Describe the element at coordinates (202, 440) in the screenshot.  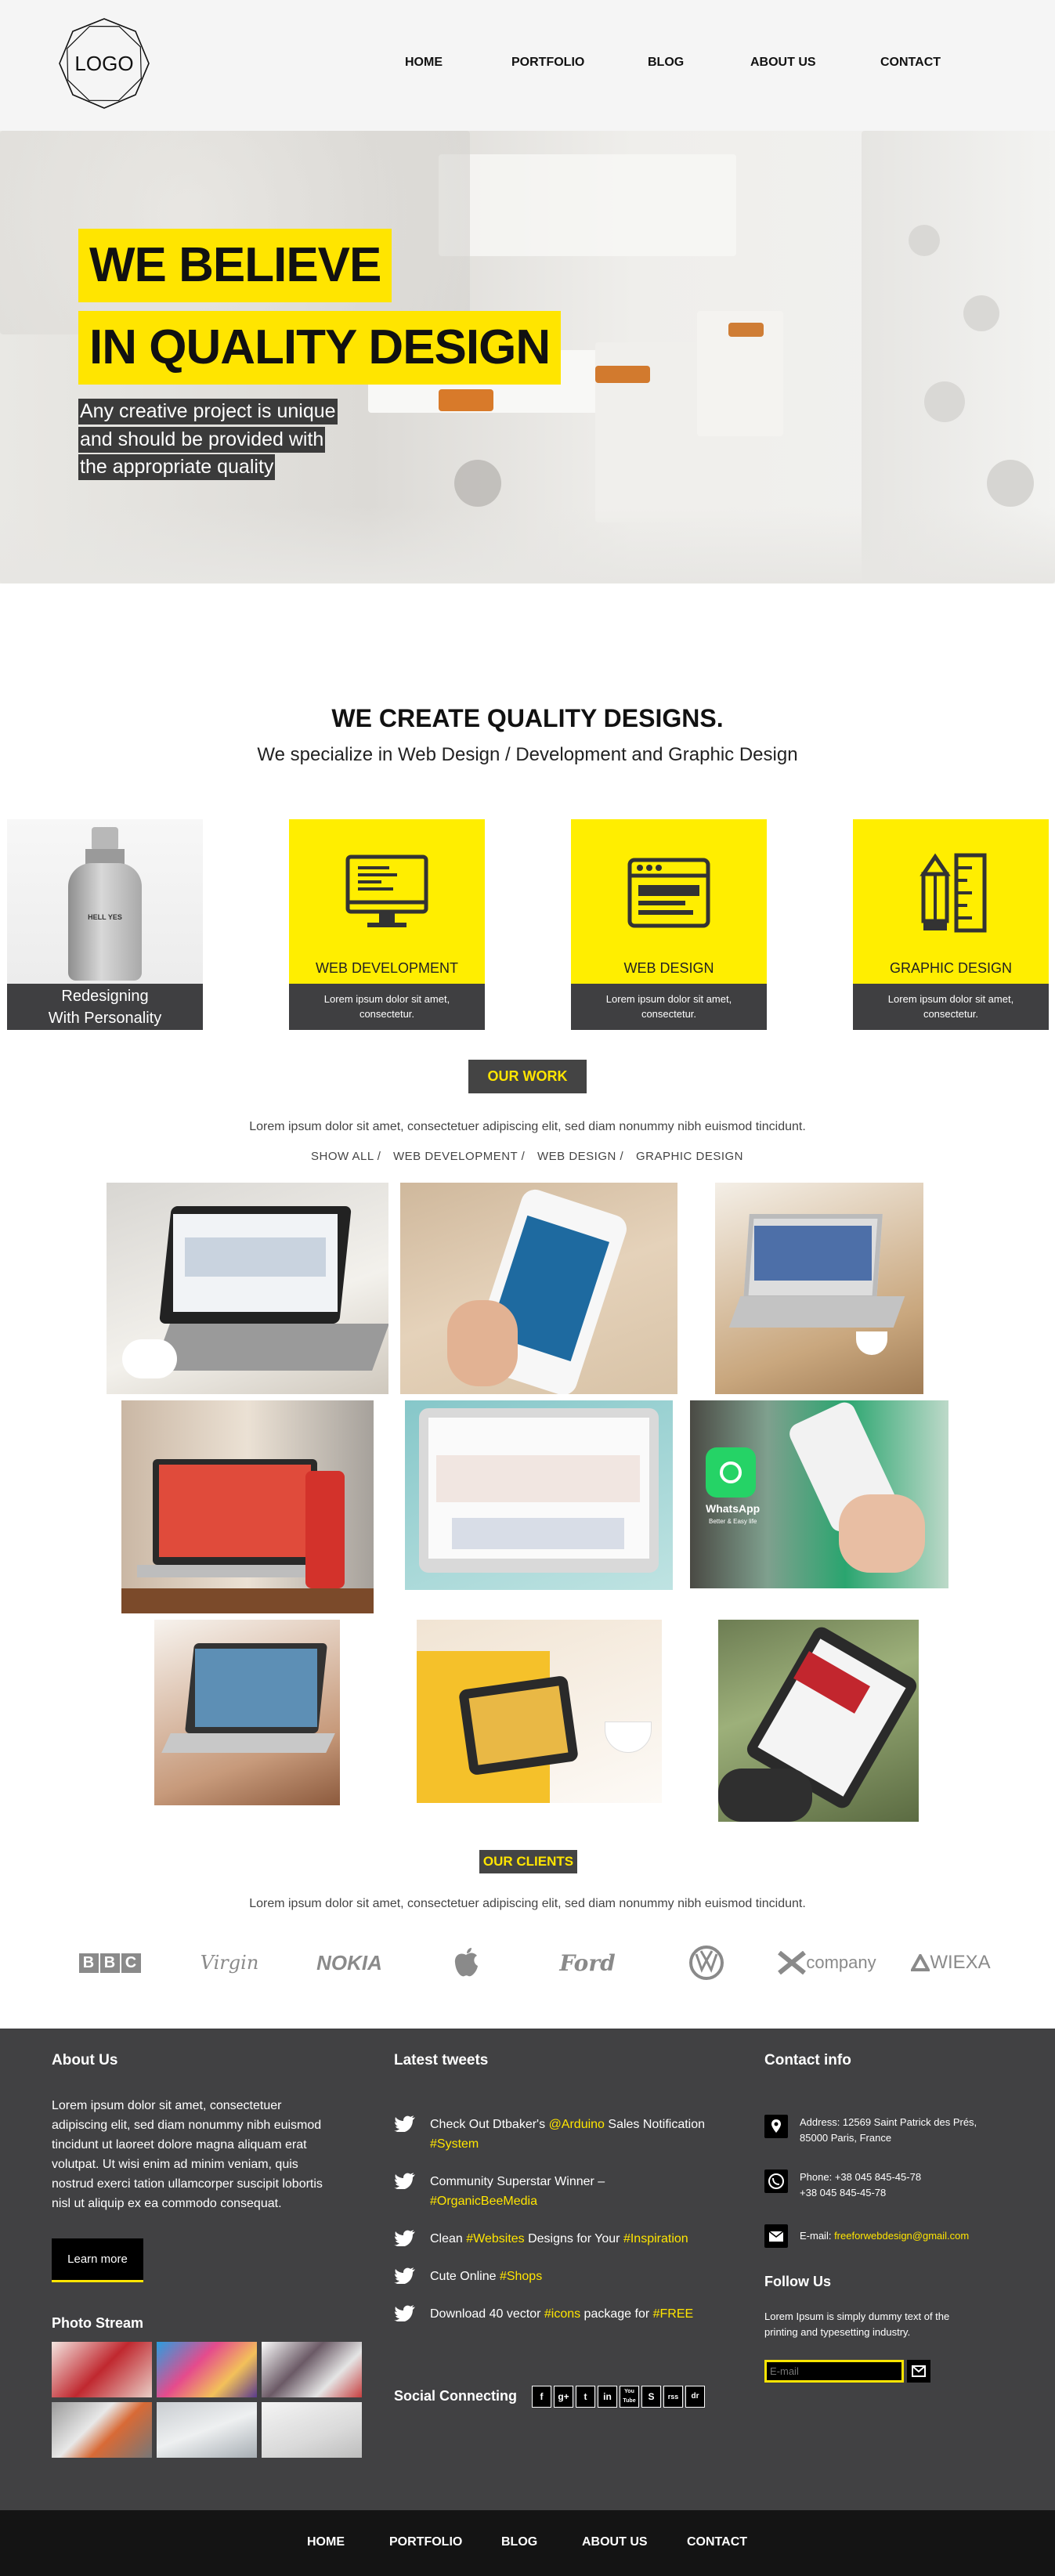
I see `hero-subtitle-line2: and should be provided with` at that location.